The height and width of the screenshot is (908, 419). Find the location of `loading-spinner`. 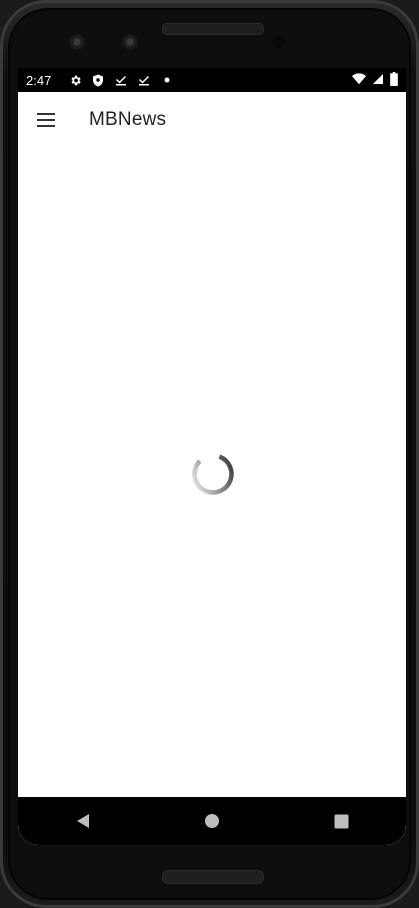

loading-spinner is located at coordinates (213, 474).